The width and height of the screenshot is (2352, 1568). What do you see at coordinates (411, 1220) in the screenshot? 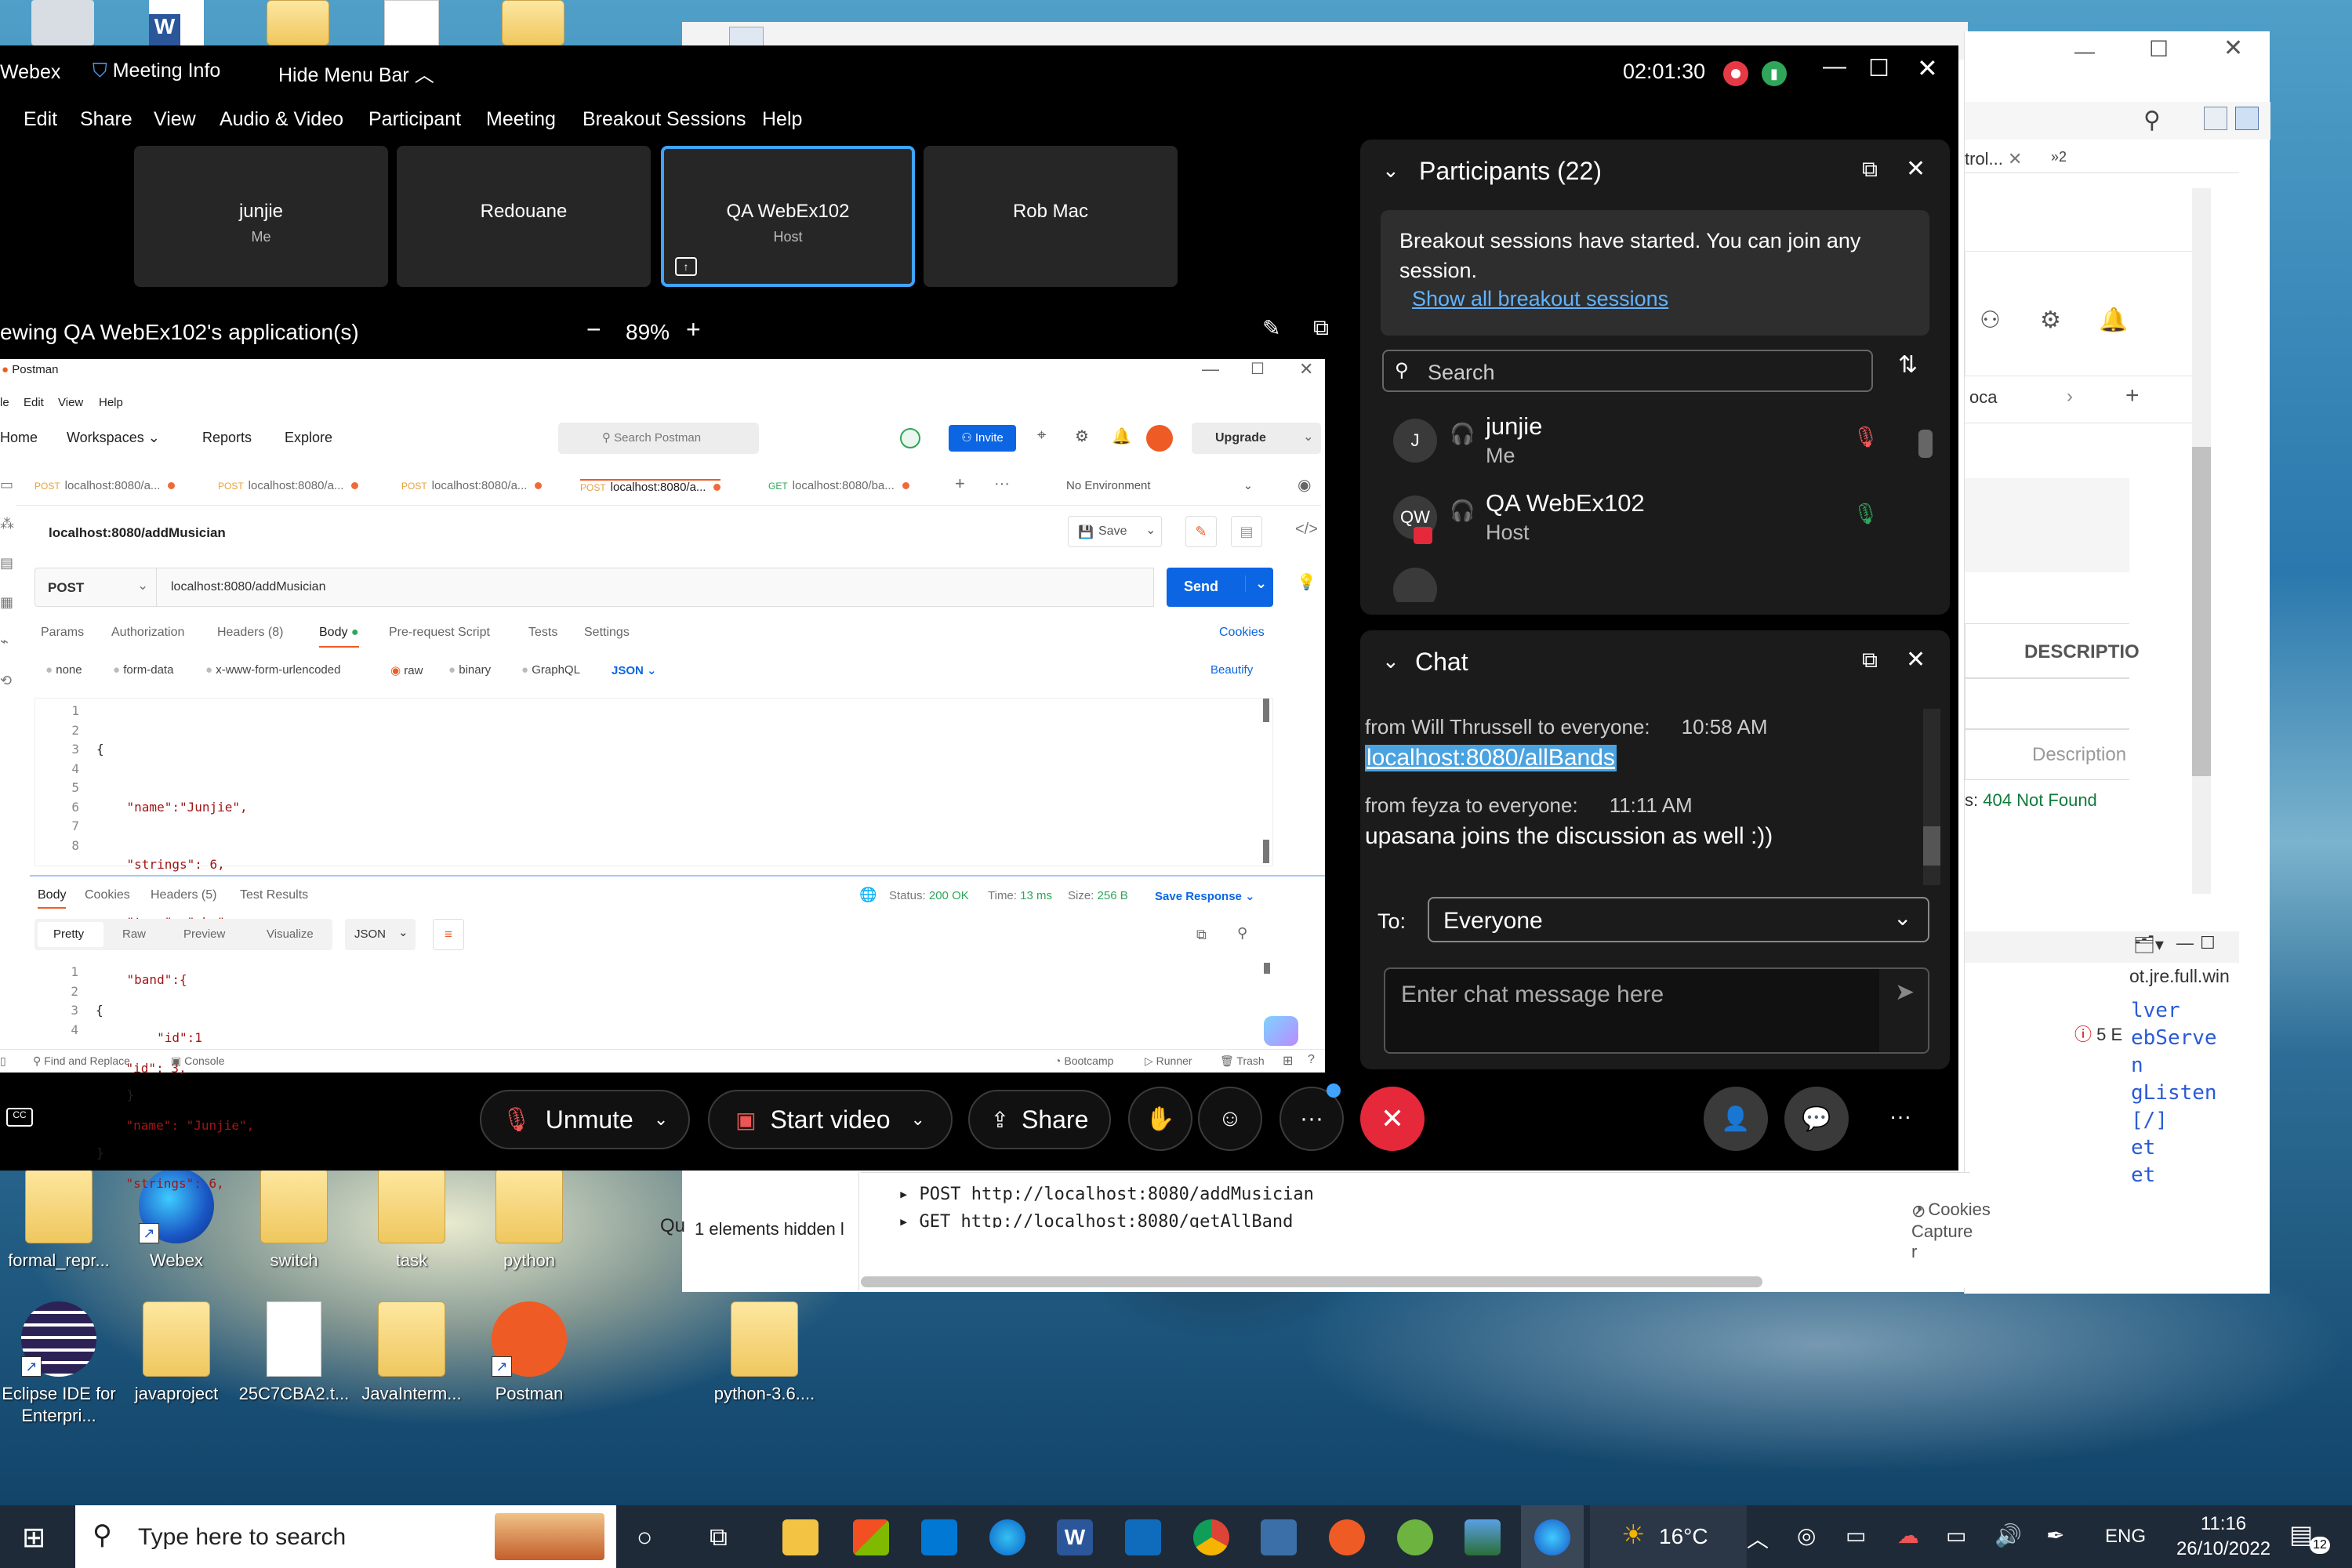
I see `desktop-icon-task: task` at bounding box center [411, 1220].